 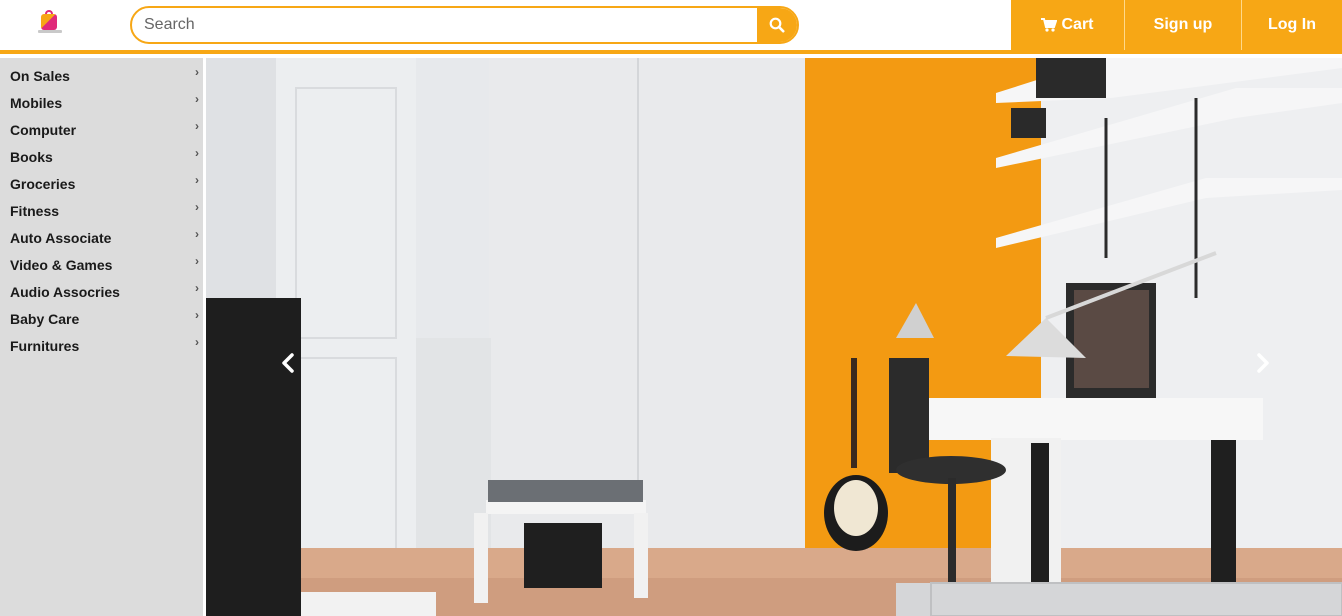 What do you see at coordinates (101, 318) in the screenshot?
I see `sidebar-item-baby-care: Baby Care ›` at bounding box center [101, 318].